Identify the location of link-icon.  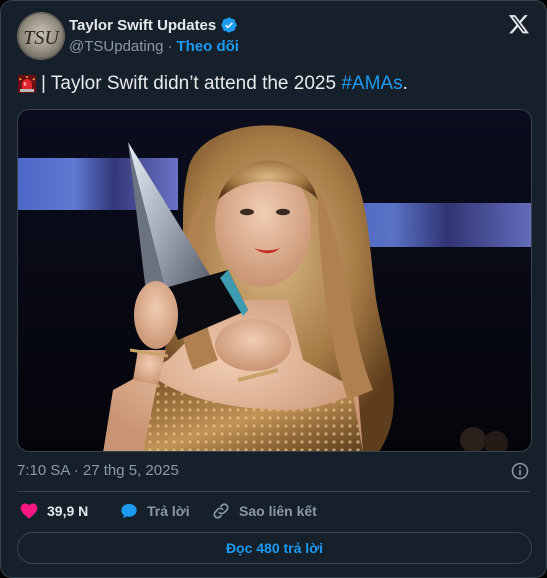
(221, 511).